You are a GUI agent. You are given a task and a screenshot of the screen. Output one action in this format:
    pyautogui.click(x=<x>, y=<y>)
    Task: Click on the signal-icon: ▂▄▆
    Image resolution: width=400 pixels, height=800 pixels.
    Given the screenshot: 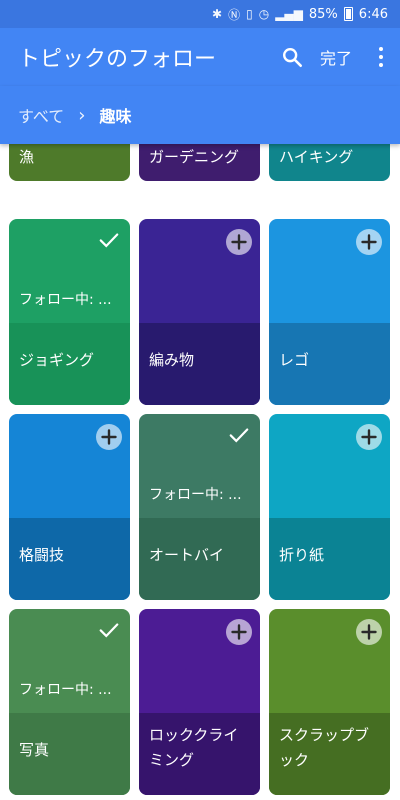 What is the action you would take?
    pyautogui.click(x=289, y=14)
    